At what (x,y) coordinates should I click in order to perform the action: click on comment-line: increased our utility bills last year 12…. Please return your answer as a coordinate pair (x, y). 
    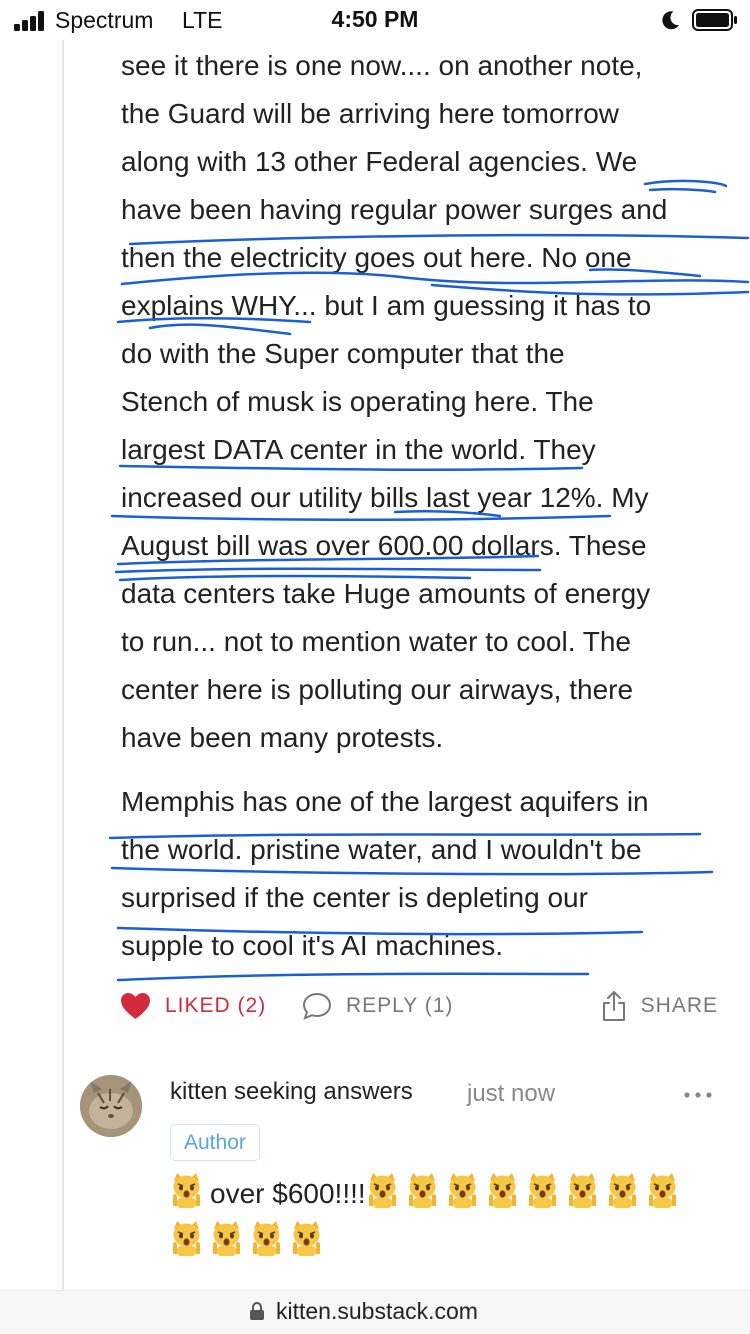
    Looking at the image, I should click on (385, 497).